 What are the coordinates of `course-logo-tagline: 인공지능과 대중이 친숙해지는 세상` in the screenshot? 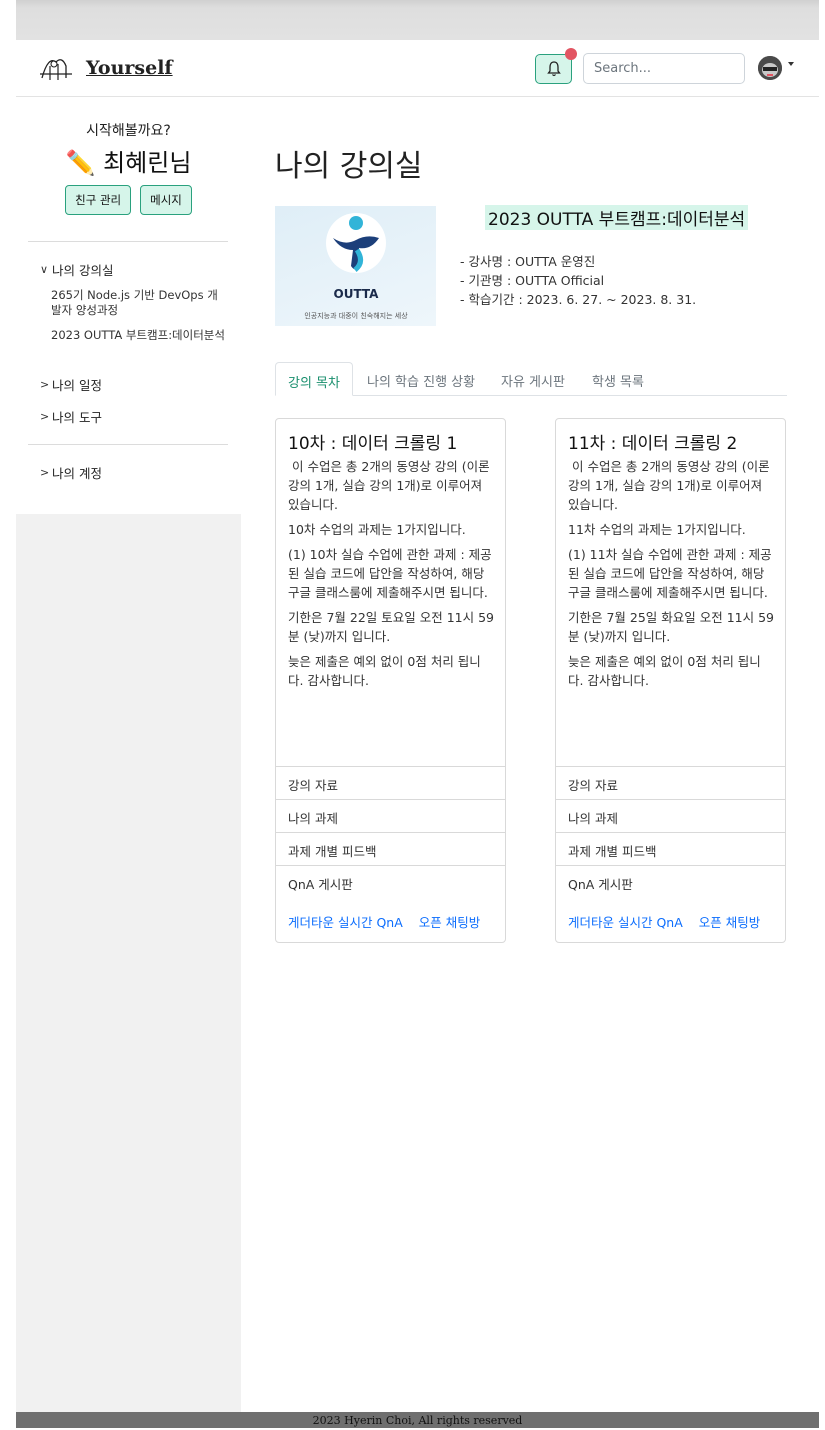 It's located at (356, 315).